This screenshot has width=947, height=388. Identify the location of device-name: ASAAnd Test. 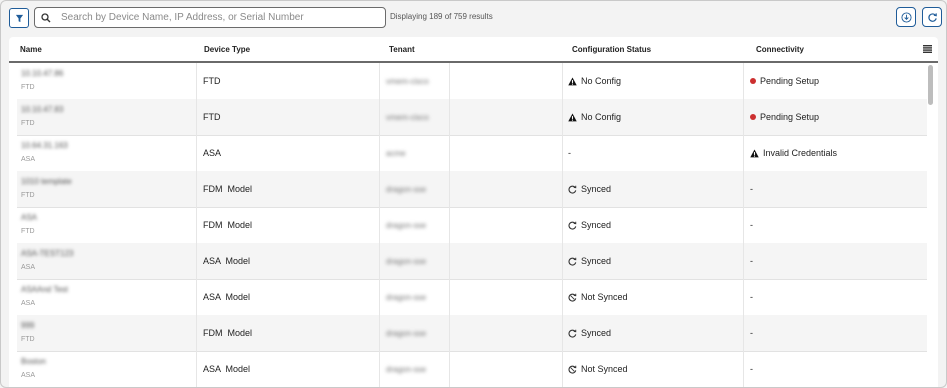
(44, 289).